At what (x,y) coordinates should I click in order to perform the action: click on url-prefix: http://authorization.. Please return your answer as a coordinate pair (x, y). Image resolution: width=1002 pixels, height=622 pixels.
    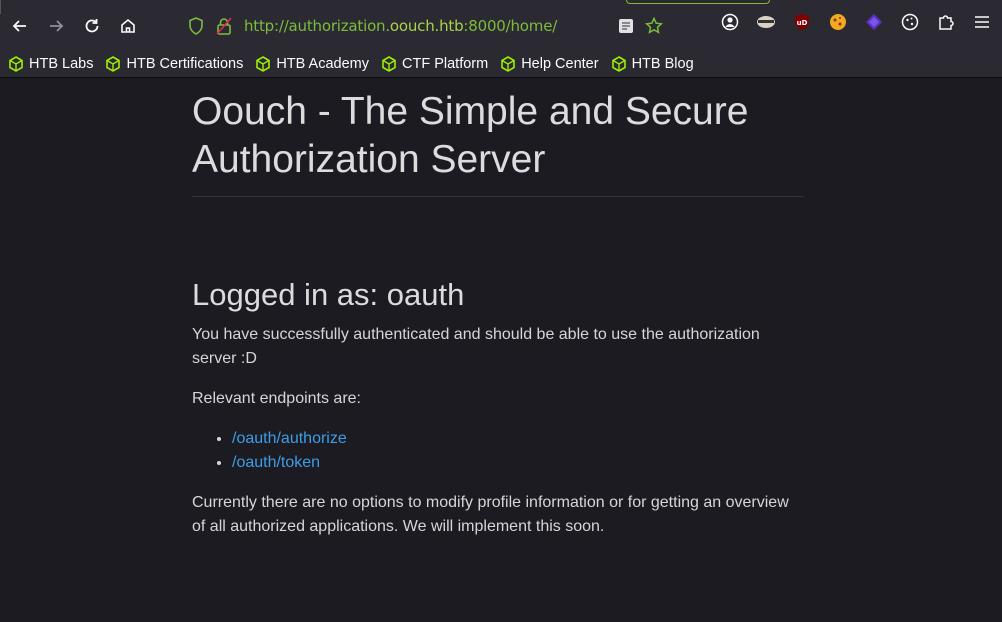
    Looking at the image, I should click on (317, 26).